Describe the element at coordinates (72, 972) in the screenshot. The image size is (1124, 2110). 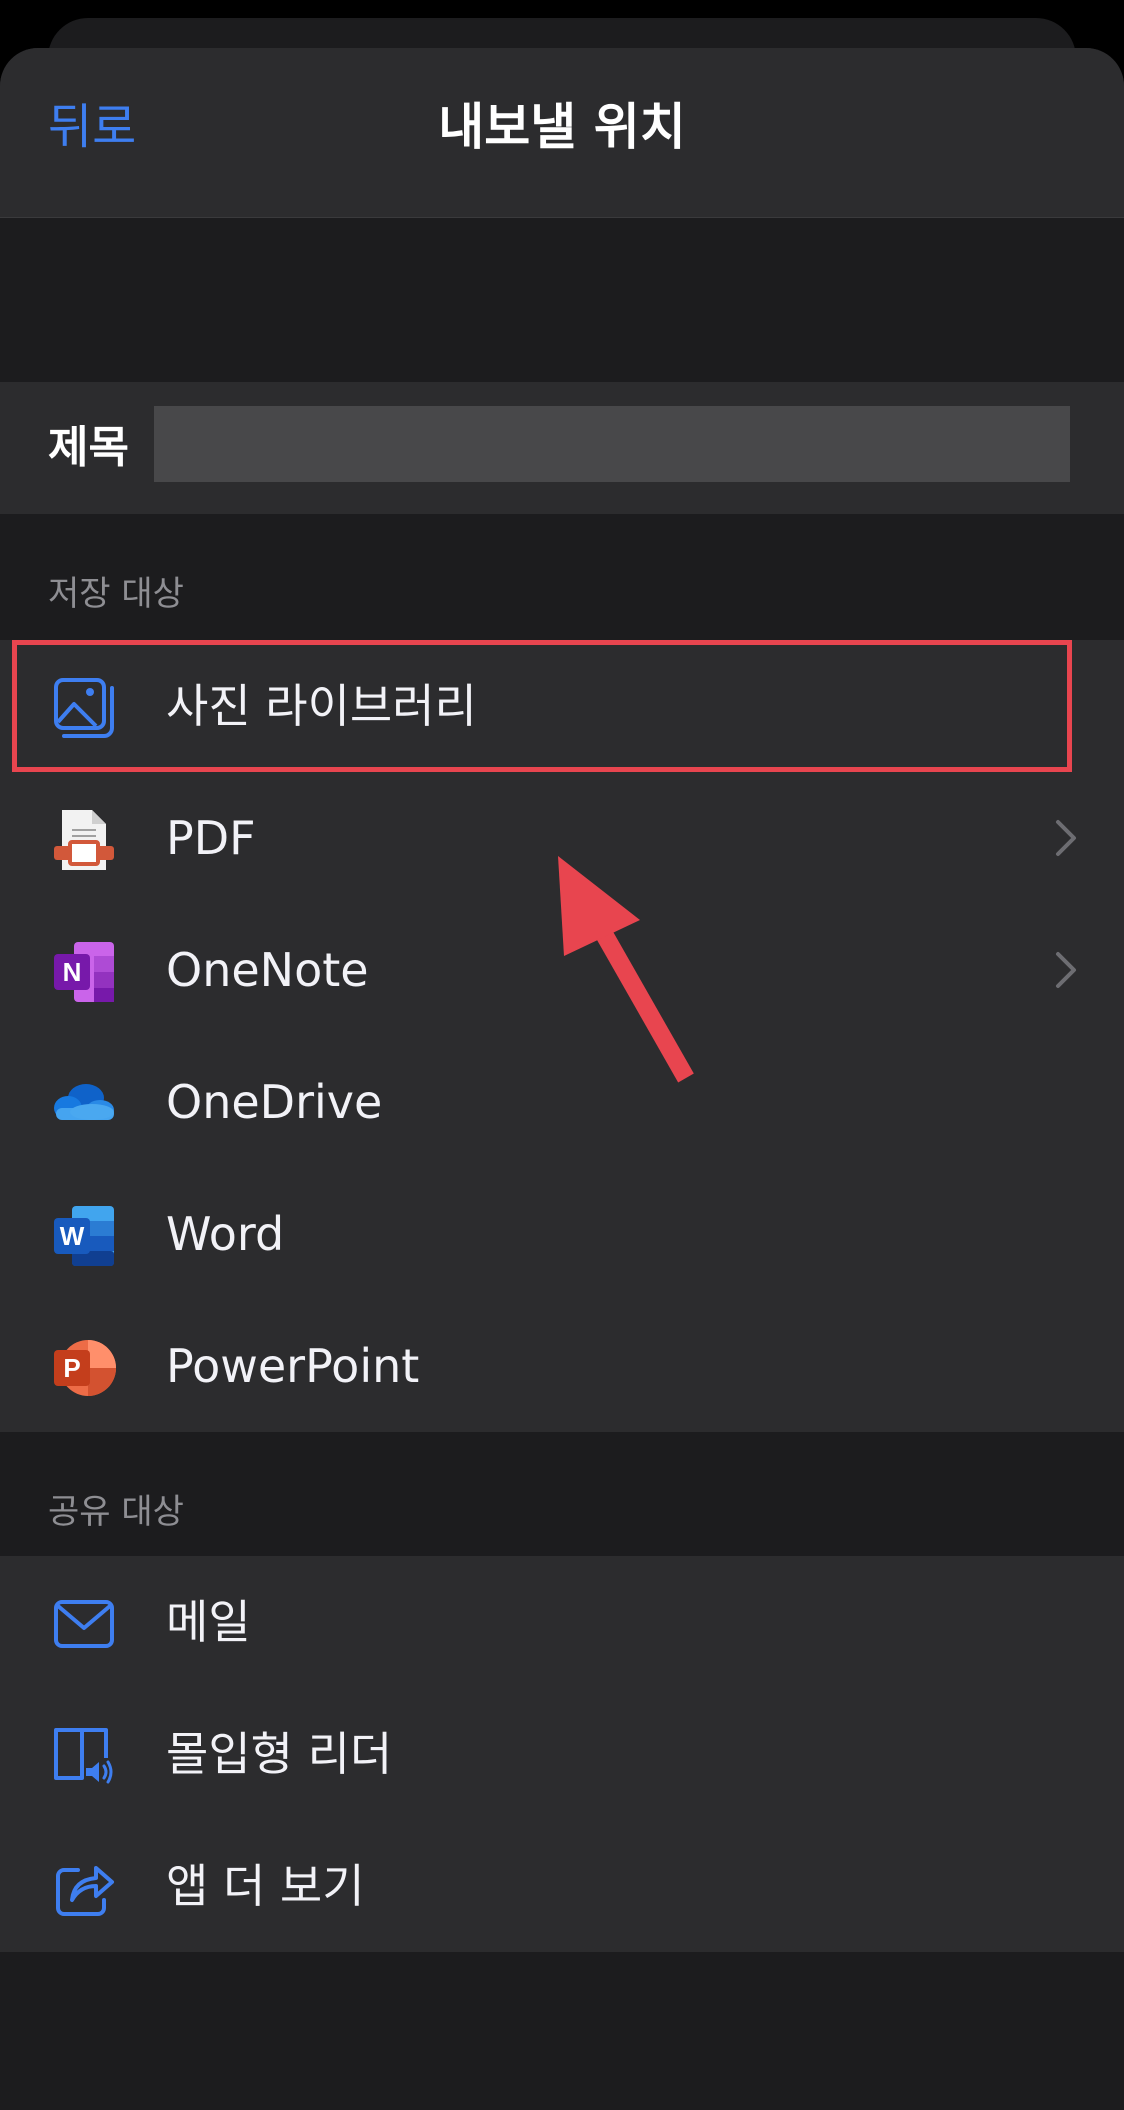
I see `svg-text: N` at that location.